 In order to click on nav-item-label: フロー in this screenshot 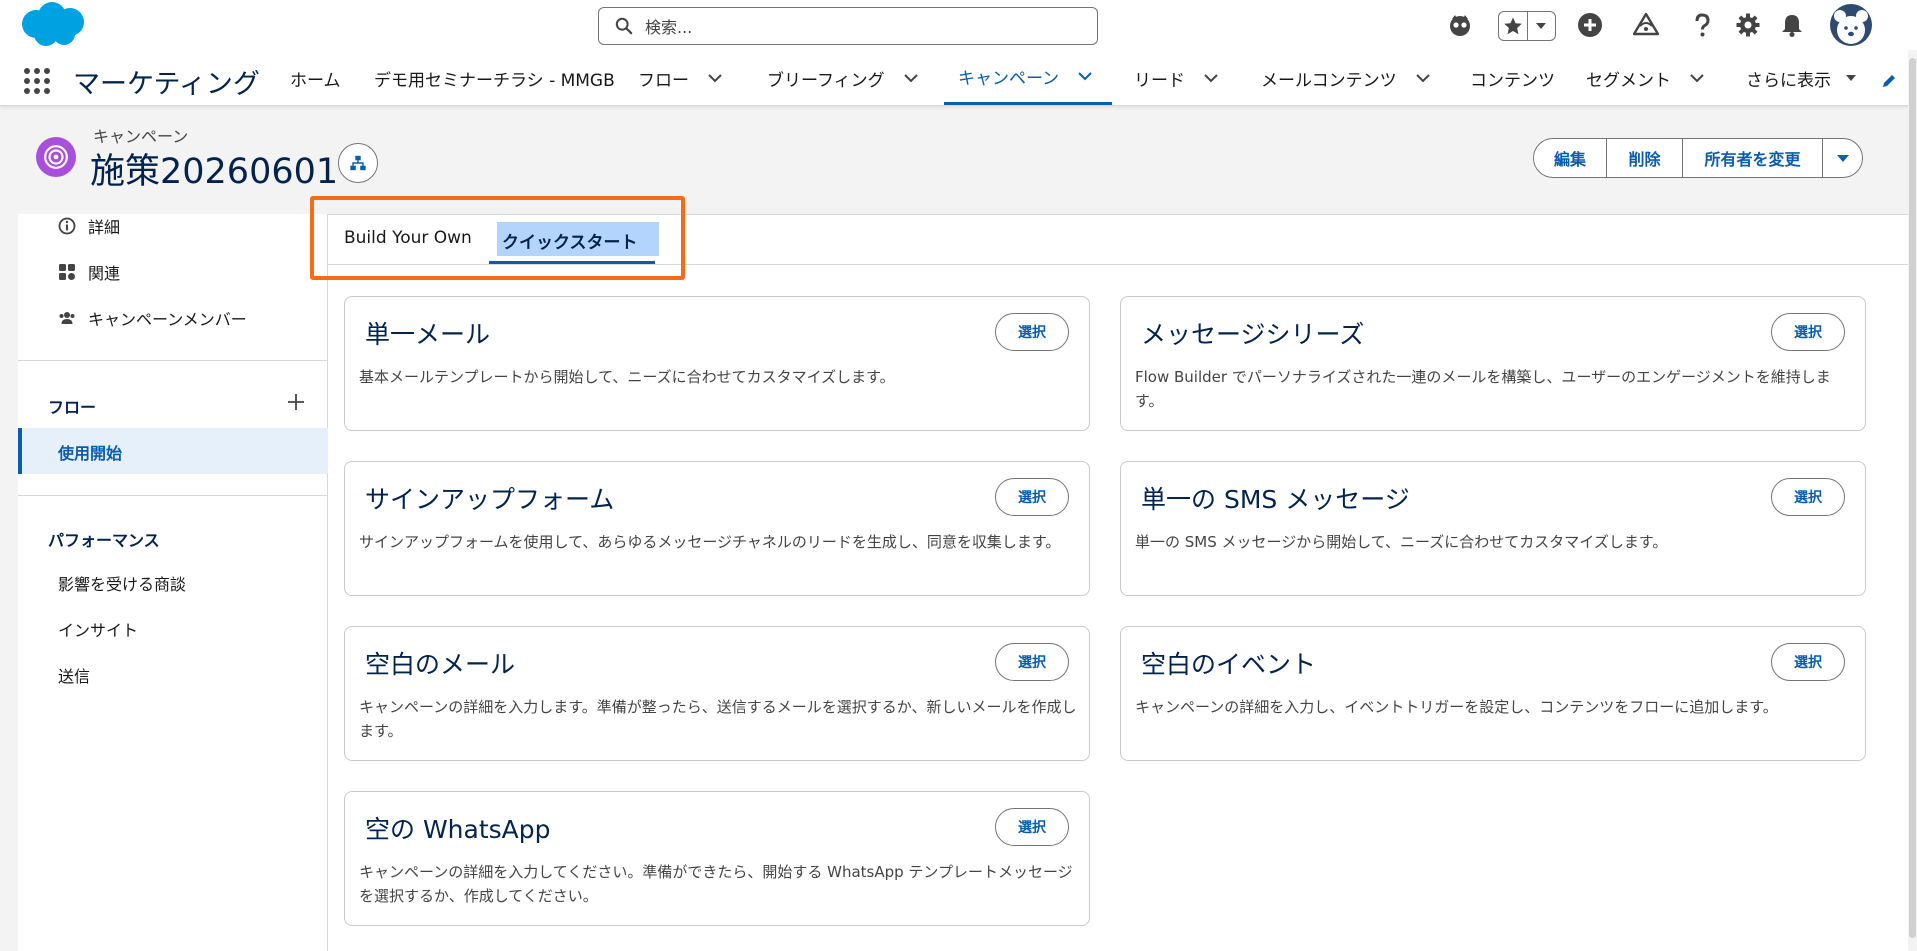, I will do `click(663, 80)`.